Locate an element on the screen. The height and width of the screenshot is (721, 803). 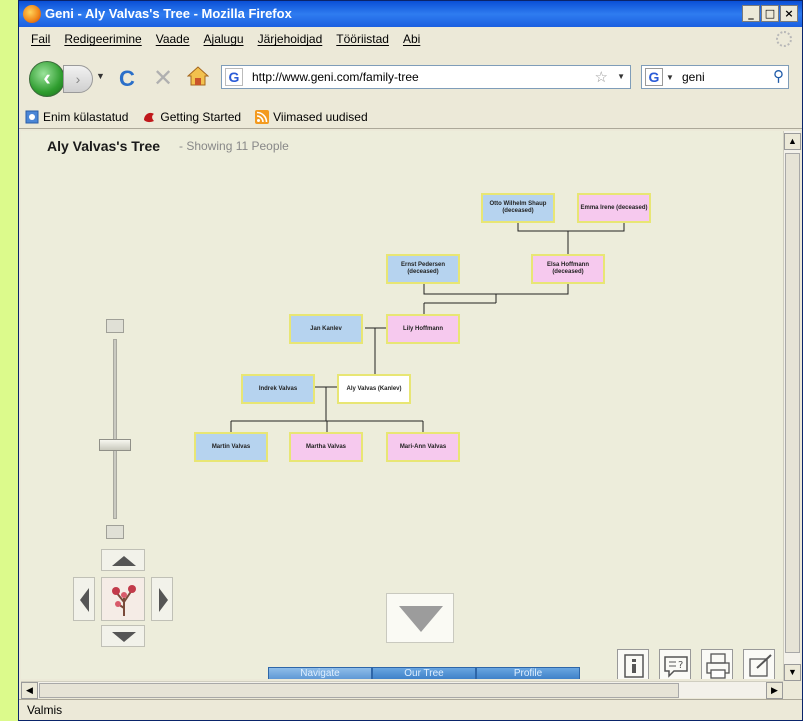
edit-icon is located at coordinates (760, 665).